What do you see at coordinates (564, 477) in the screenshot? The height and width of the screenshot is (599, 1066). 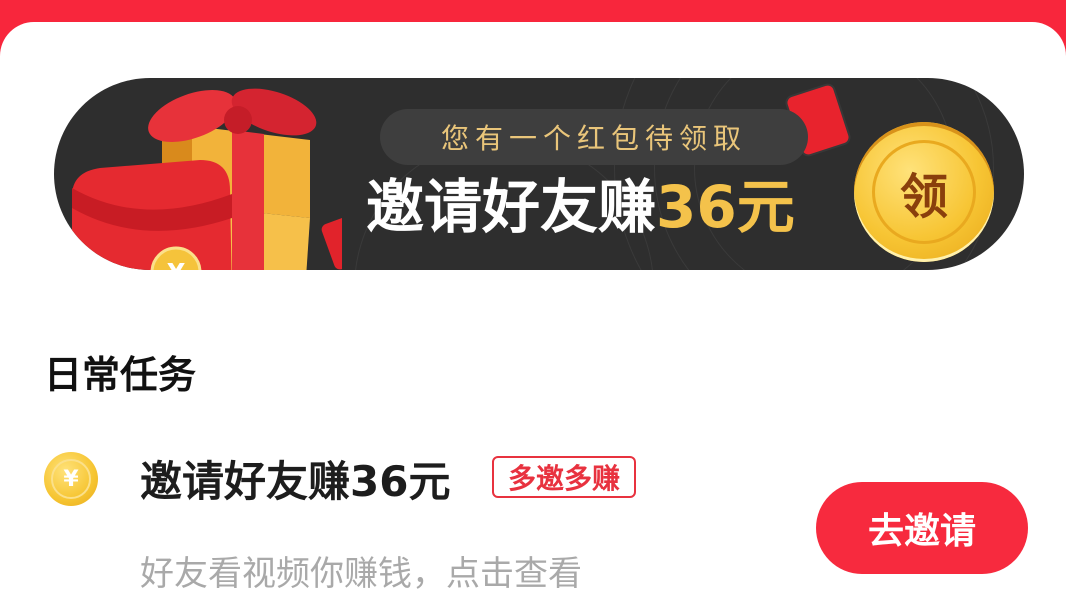 I see `task-badge: 多邀多赚` at bounding box center [564, 477].